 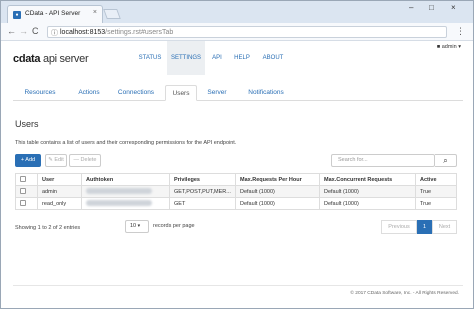 What do you see at coordinates (411, 7) in the screenshot?
I see `minimize-icon: –` at bounding box center [411, 7].